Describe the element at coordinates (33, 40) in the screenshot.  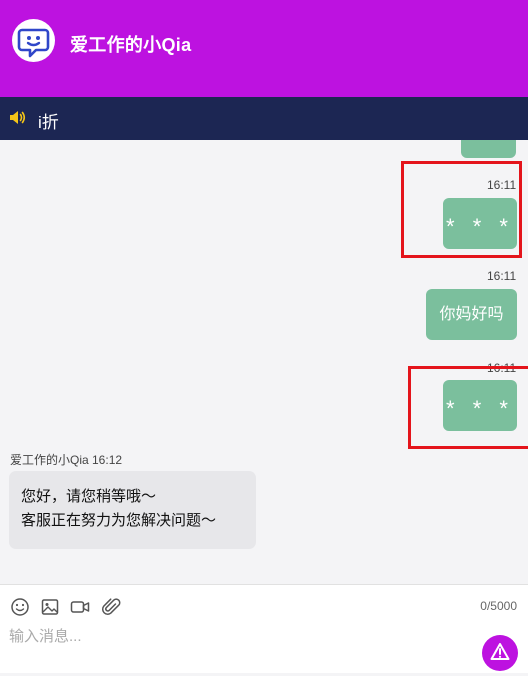
I see `chat-bot-icon` at that location.